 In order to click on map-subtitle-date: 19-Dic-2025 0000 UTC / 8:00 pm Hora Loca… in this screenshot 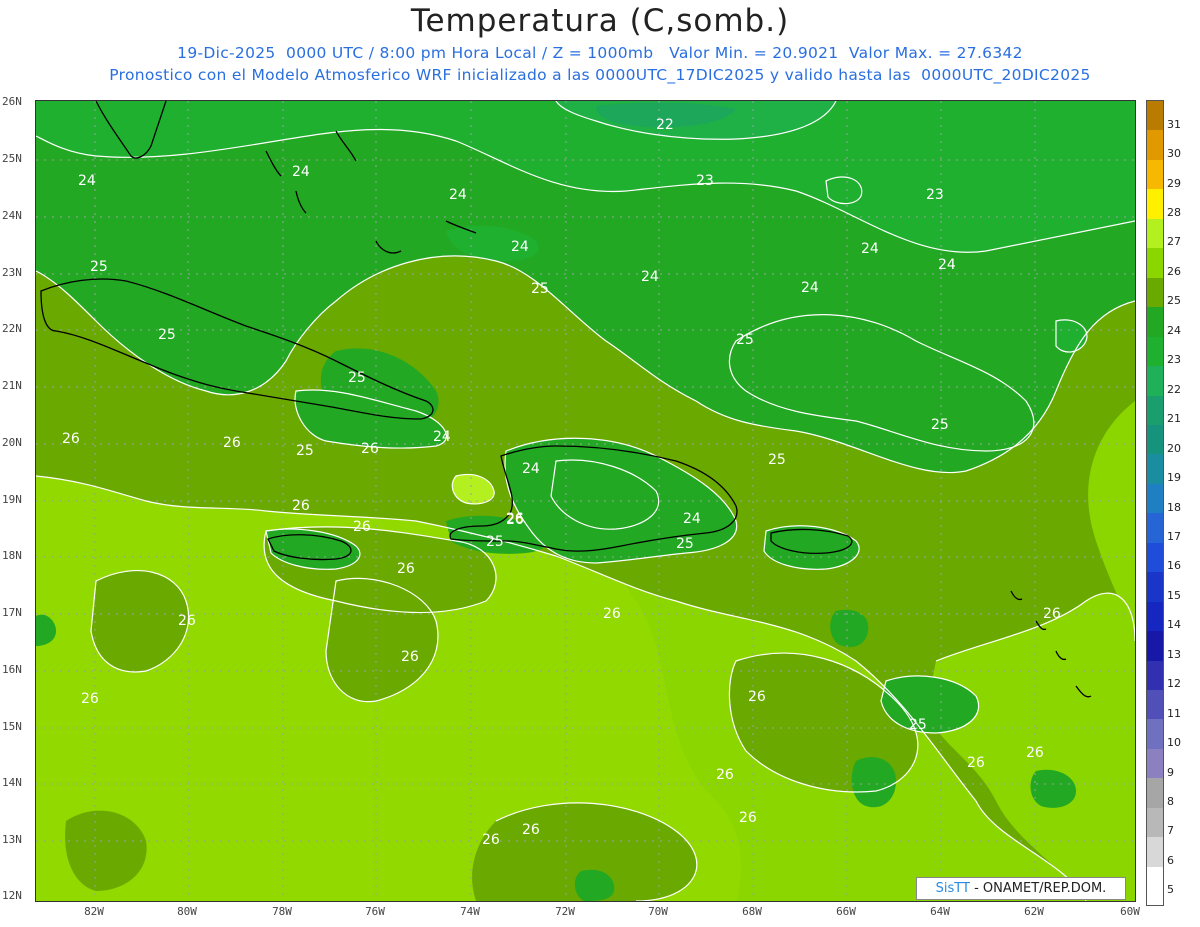, I will do `click(600, 53)`.